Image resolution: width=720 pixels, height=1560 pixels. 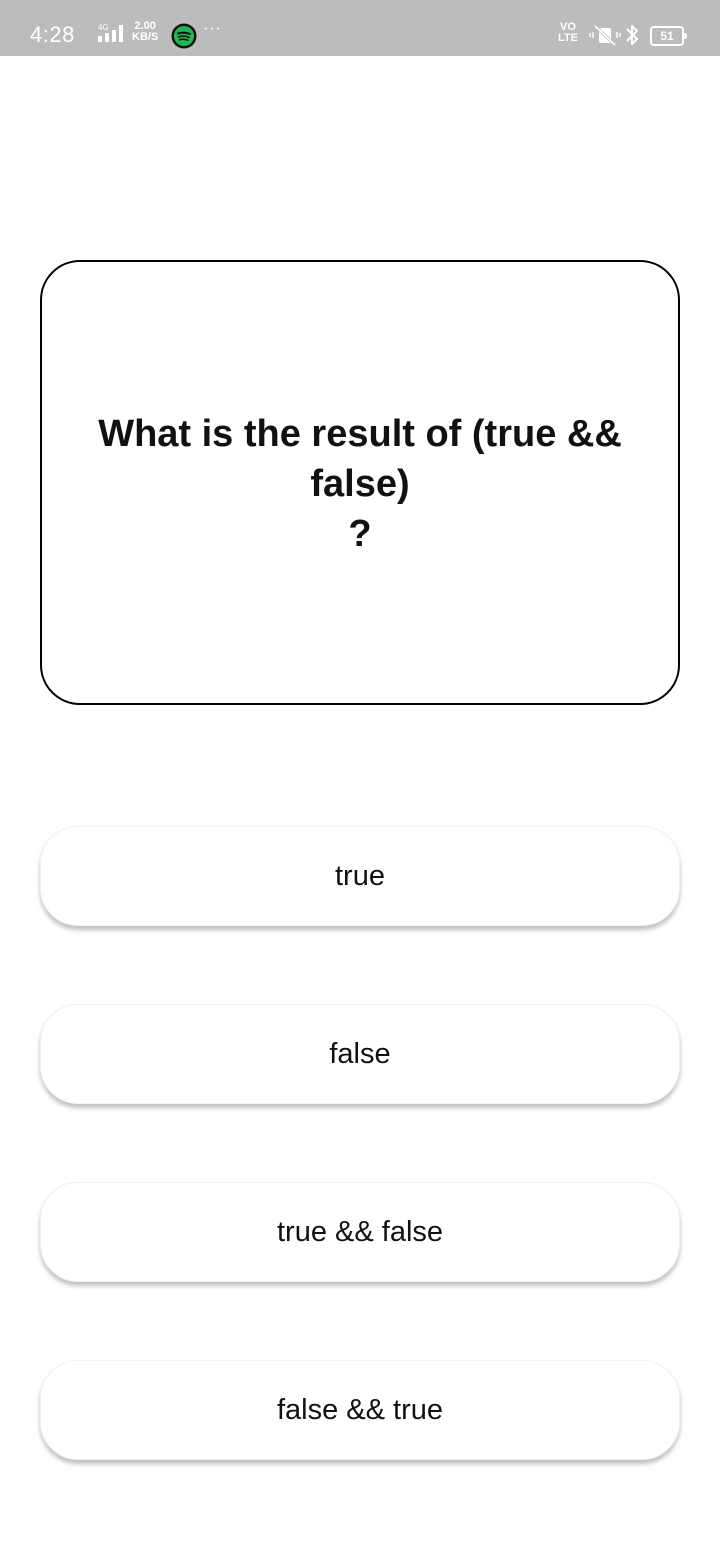 I want to click on answer-button-2: false, so click(x=360, y=1054).